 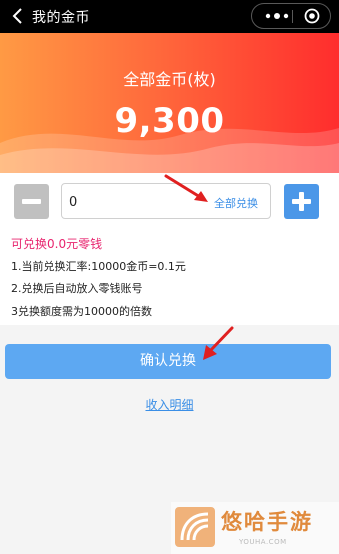 What do you see at coordinates (18, 16) in the screenshot?
I see `back-arrow-icon` at bounding box center [18, 16].